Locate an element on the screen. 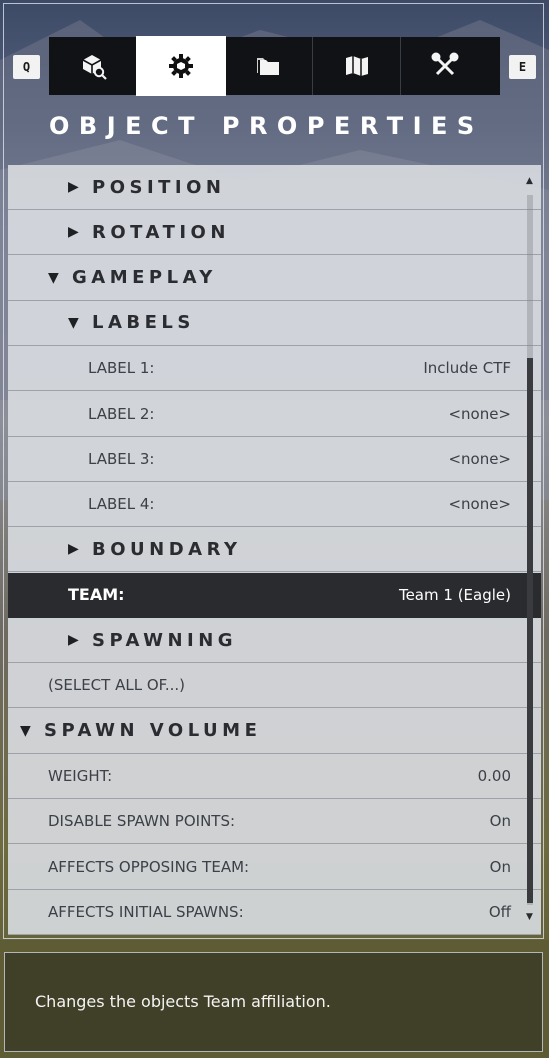 This screenshot has height=1058, width=549. tab-object-browser is located at coordinates (93, 66).